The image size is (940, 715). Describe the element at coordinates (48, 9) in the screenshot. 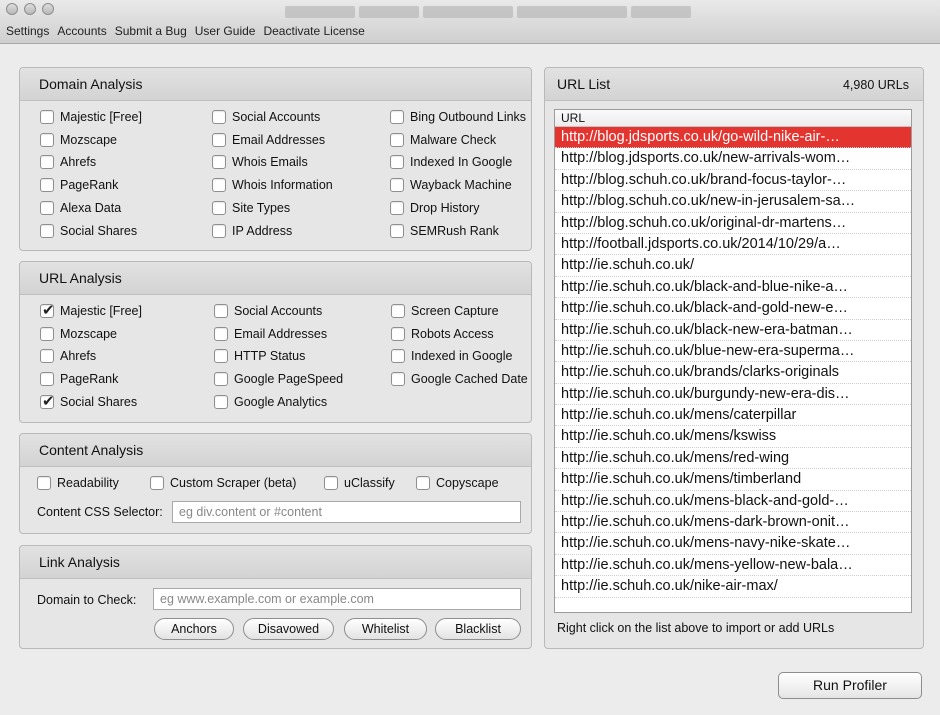

I see `zoom-window-button` at that location.